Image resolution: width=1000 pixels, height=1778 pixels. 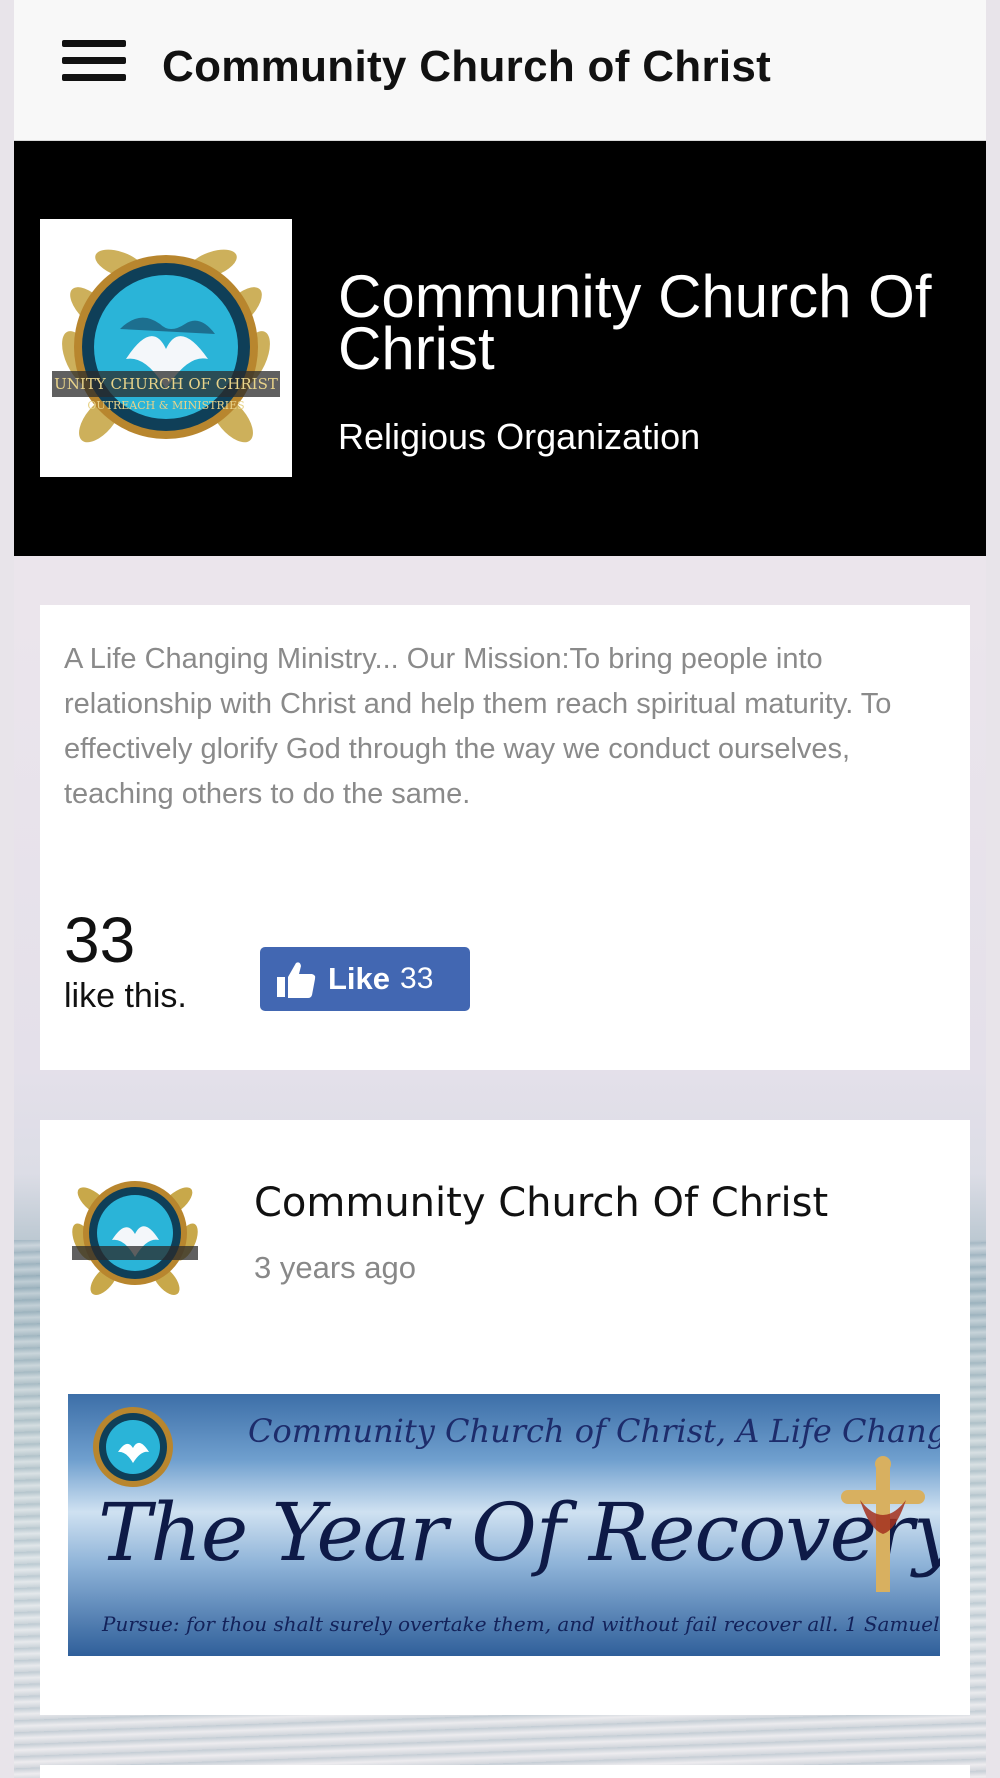 I want to click on like-label: like this., so click(x=125, y=996).